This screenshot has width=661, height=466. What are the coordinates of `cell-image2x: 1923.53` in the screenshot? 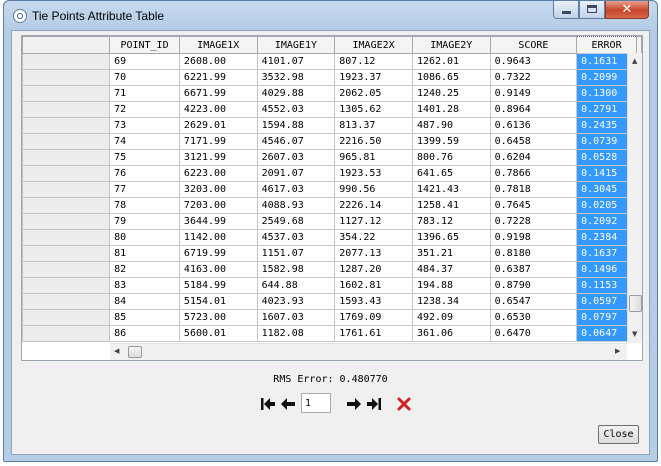 It's located at (373, 173).